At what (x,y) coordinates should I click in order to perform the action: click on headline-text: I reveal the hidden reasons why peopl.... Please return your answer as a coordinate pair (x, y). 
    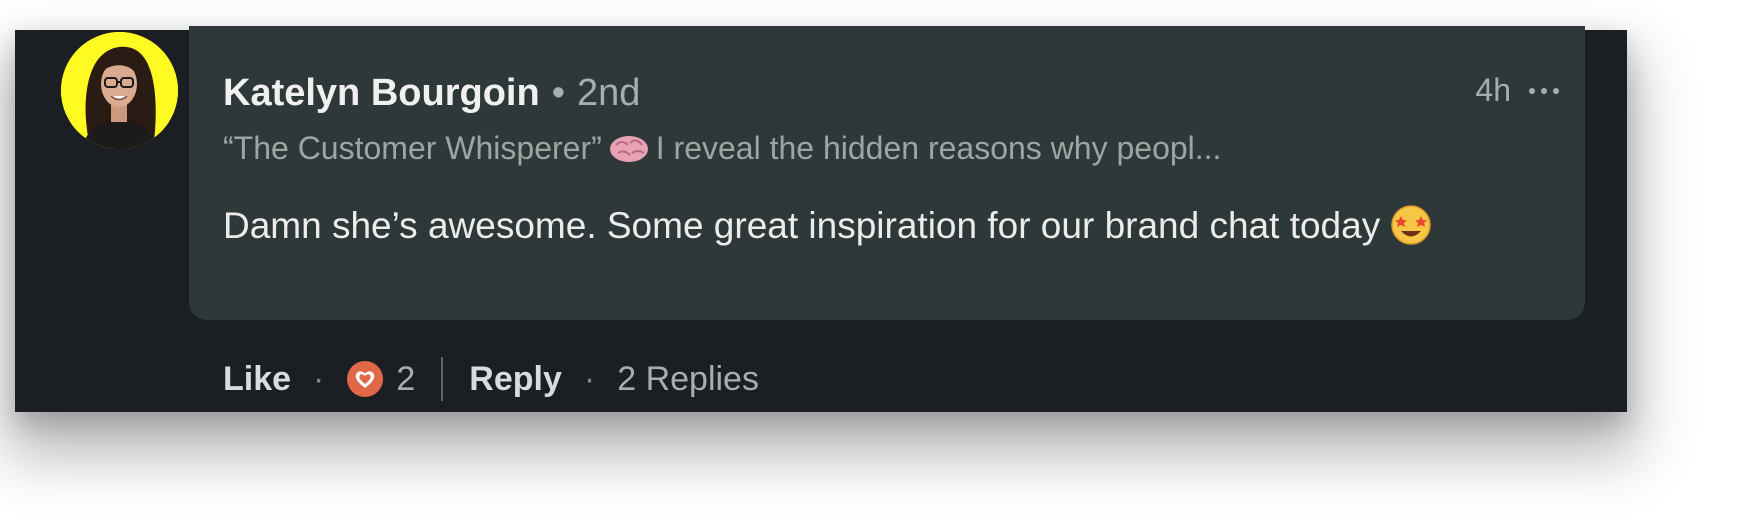
    Looking at the image, I should click on (938, 148).